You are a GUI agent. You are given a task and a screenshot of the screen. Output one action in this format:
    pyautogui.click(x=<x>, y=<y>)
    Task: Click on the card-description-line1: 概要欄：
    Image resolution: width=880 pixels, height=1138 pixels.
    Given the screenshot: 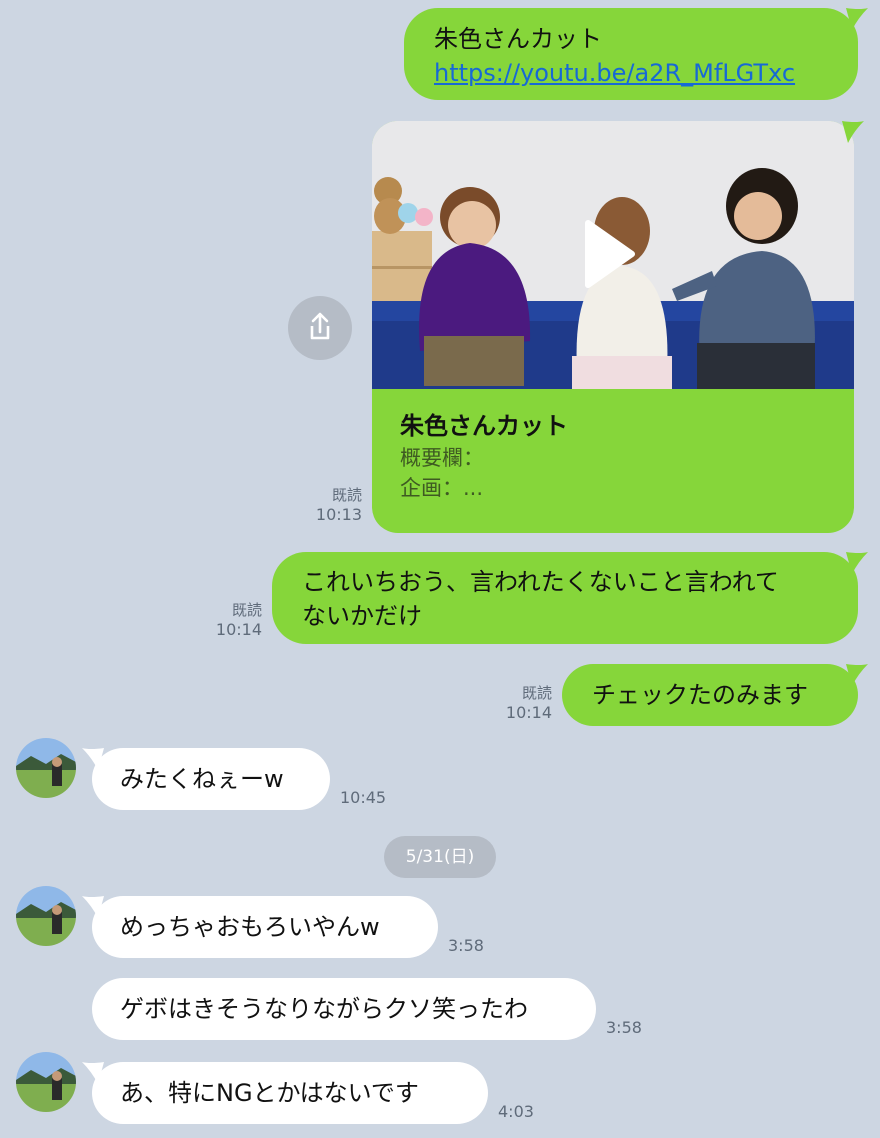 What is the action you would take?
    pyautogui.click(x=442, y=458)
    